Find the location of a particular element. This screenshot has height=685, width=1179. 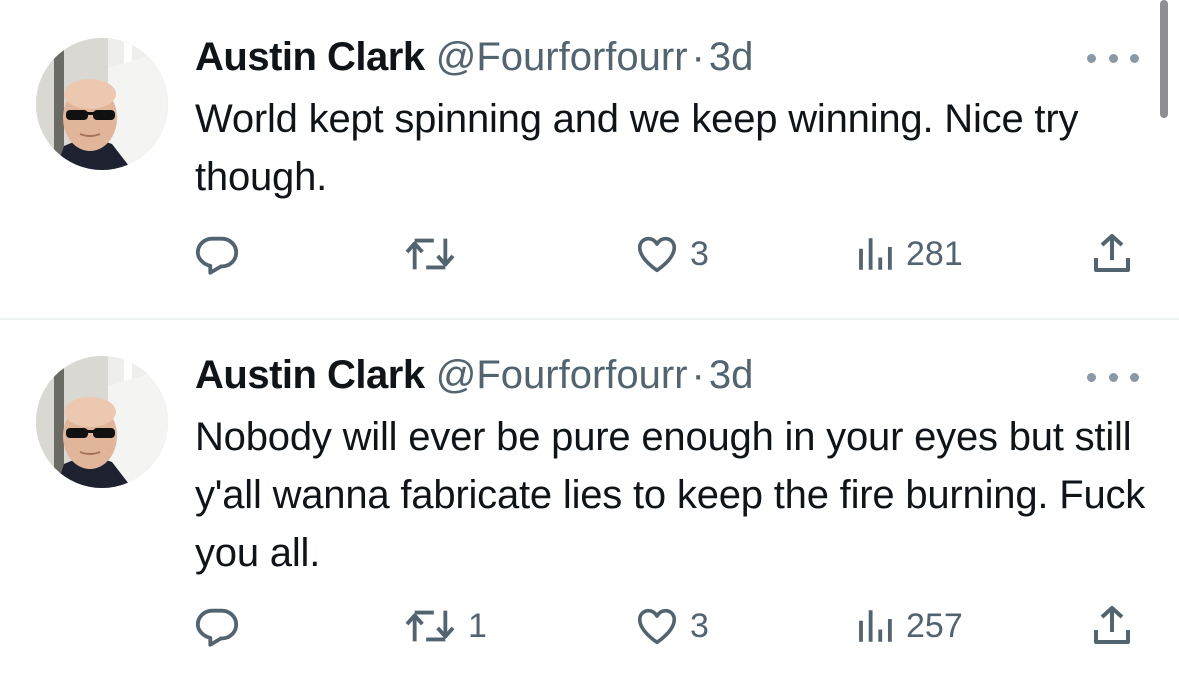

views-button: 281 is located at coordinates (908, 254).